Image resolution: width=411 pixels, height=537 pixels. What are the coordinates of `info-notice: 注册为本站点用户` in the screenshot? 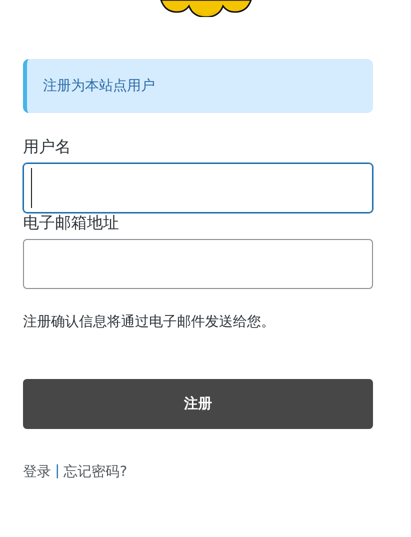 It's located at (198, 86).